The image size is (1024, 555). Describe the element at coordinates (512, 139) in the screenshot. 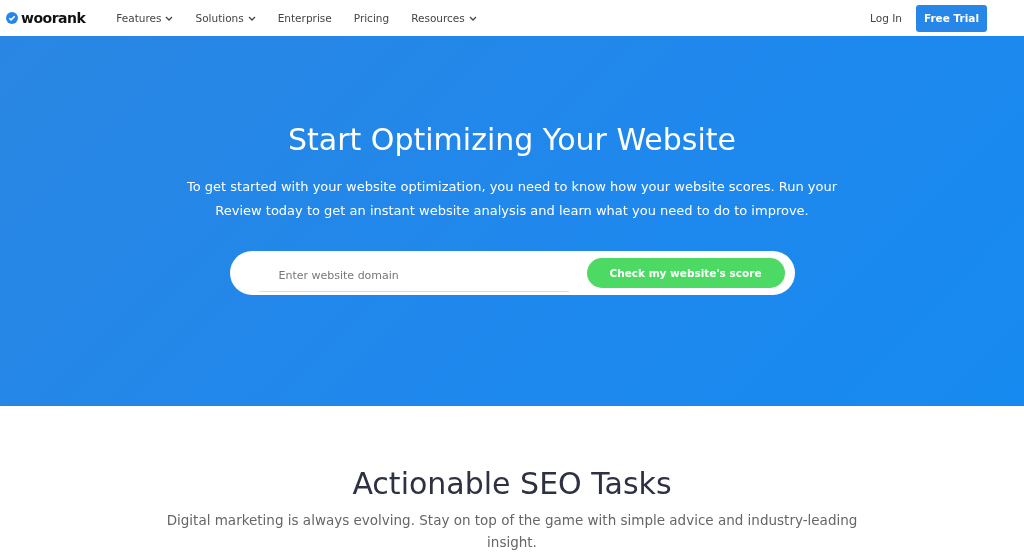

I see `hero-title: Start Optimizing Your Website` at that location.